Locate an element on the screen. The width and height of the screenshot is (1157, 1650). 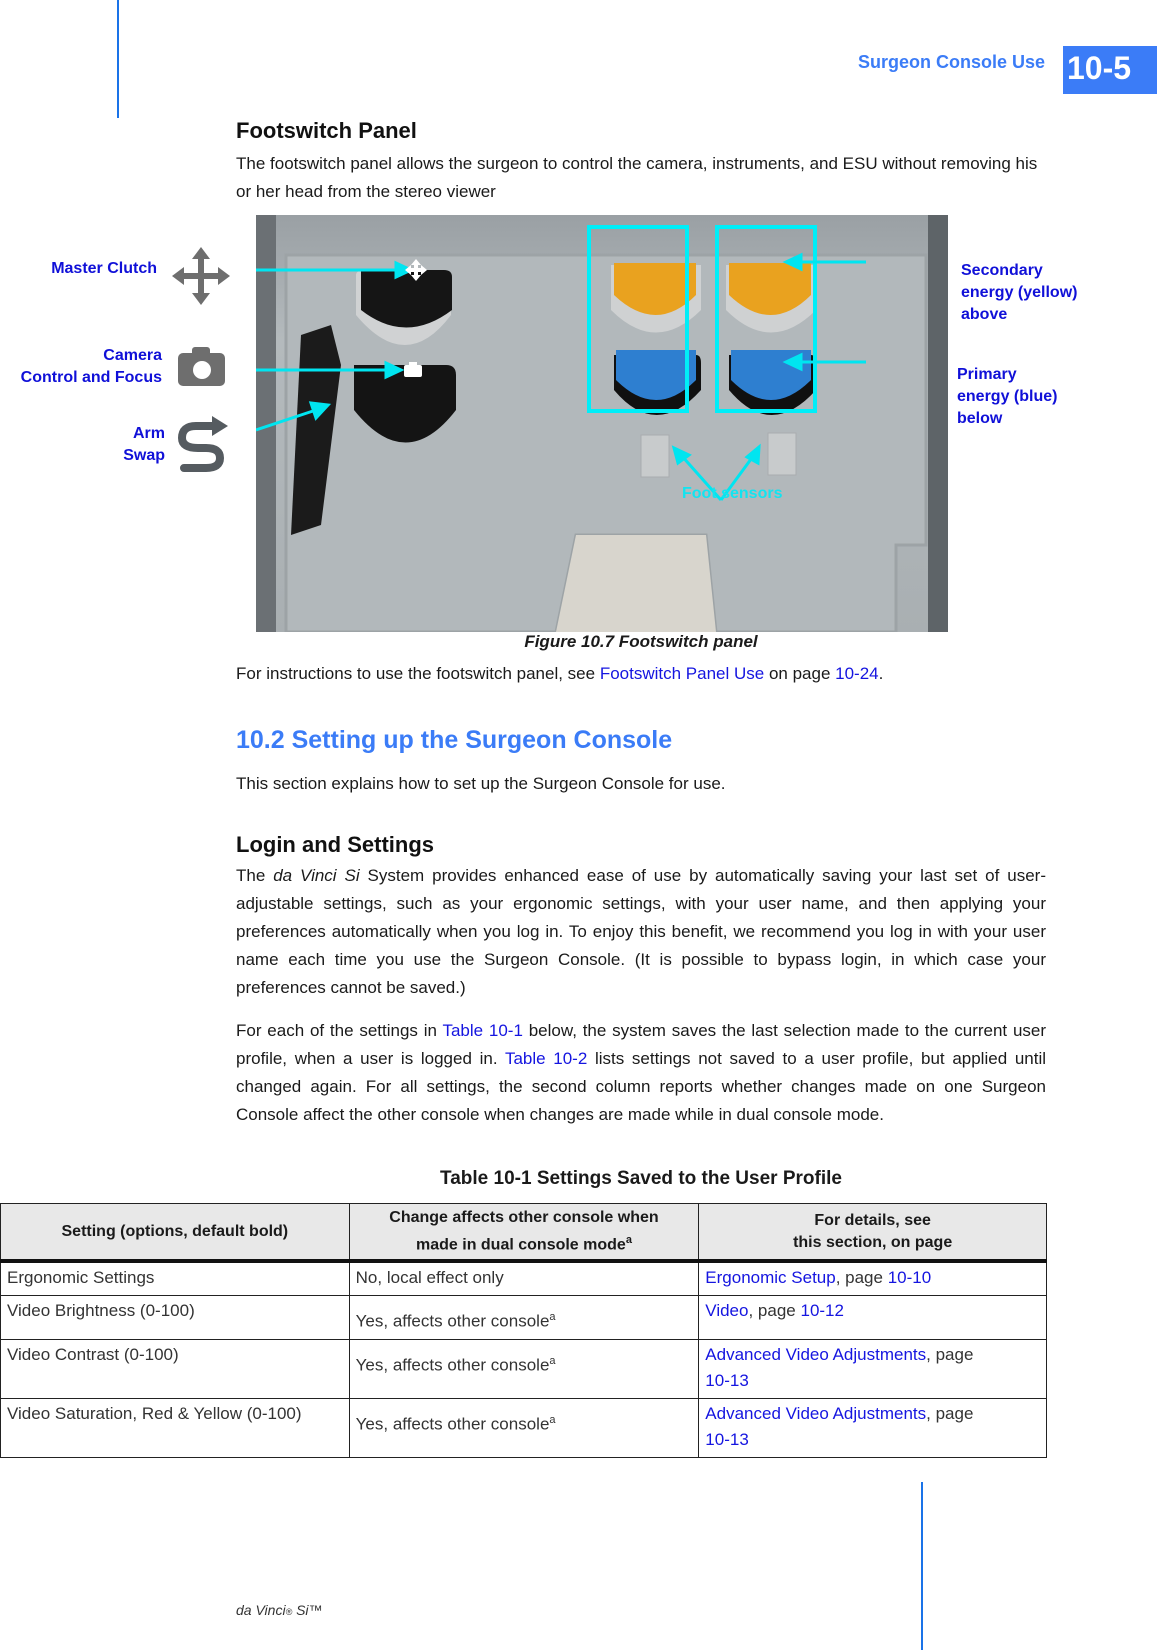
move-arrows-icon is located at coordinates (201, 278).